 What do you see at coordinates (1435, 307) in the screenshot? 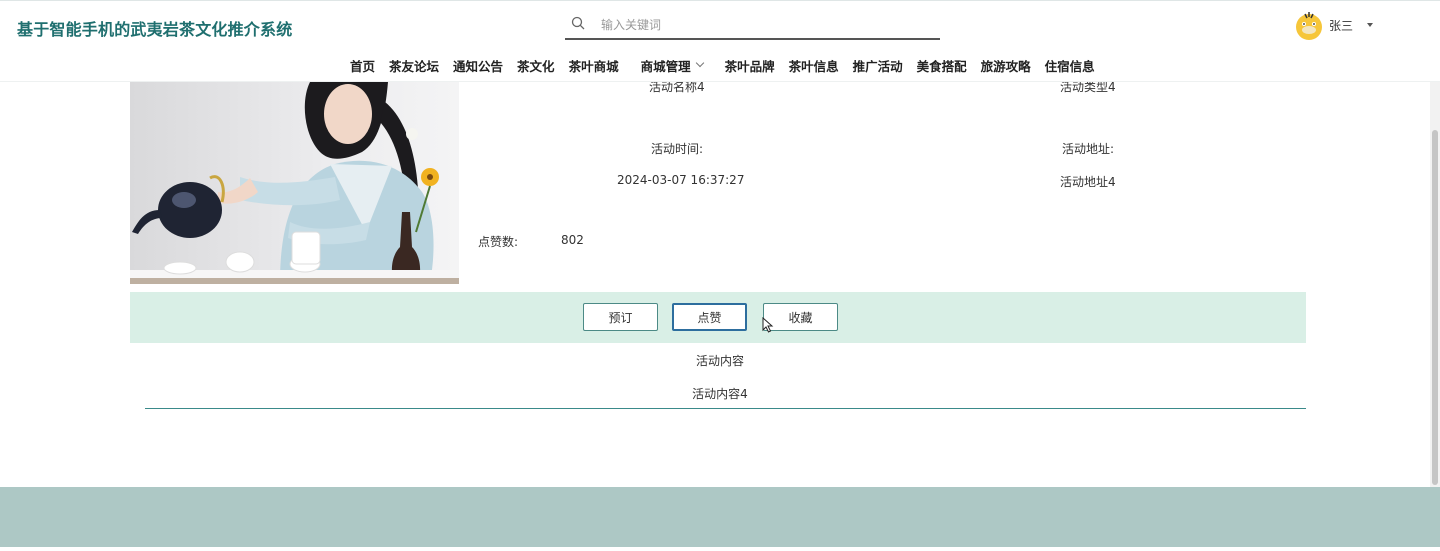
I see `scrollbar-thumb` at bounding box center [1435, 307].